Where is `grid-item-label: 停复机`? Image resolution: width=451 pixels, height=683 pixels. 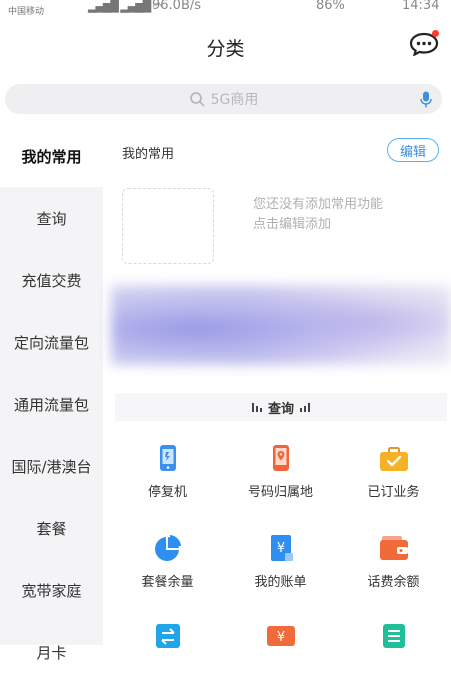
grid-item-label: 停复机 is located at coordinates (167, 492).